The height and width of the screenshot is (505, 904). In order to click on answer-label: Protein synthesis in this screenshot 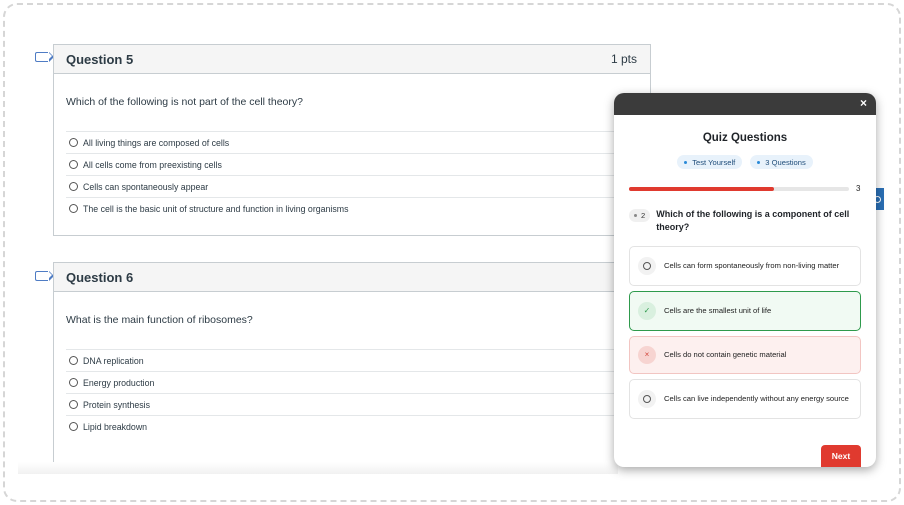, I will do `click(116, 404)`.